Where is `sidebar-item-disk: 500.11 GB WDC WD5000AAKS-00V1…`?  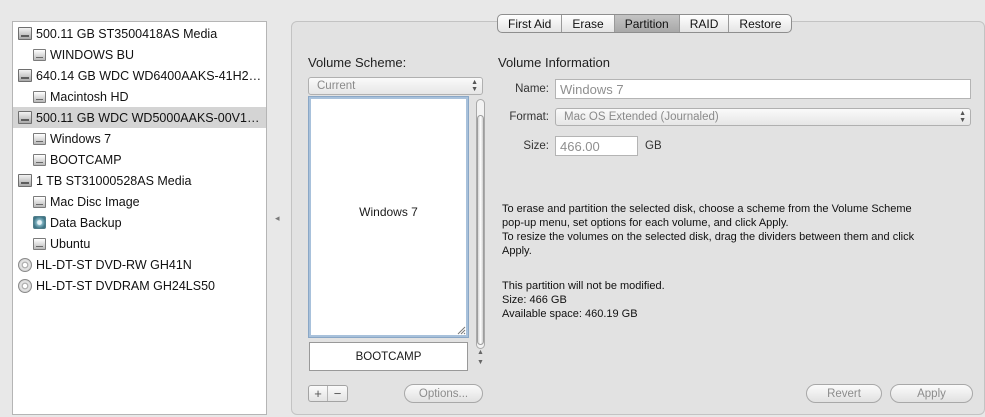 sidebar-item-disk: 500.11 GB WDC WD5000AAKS-00V1… is located at coordinates (139, 117).